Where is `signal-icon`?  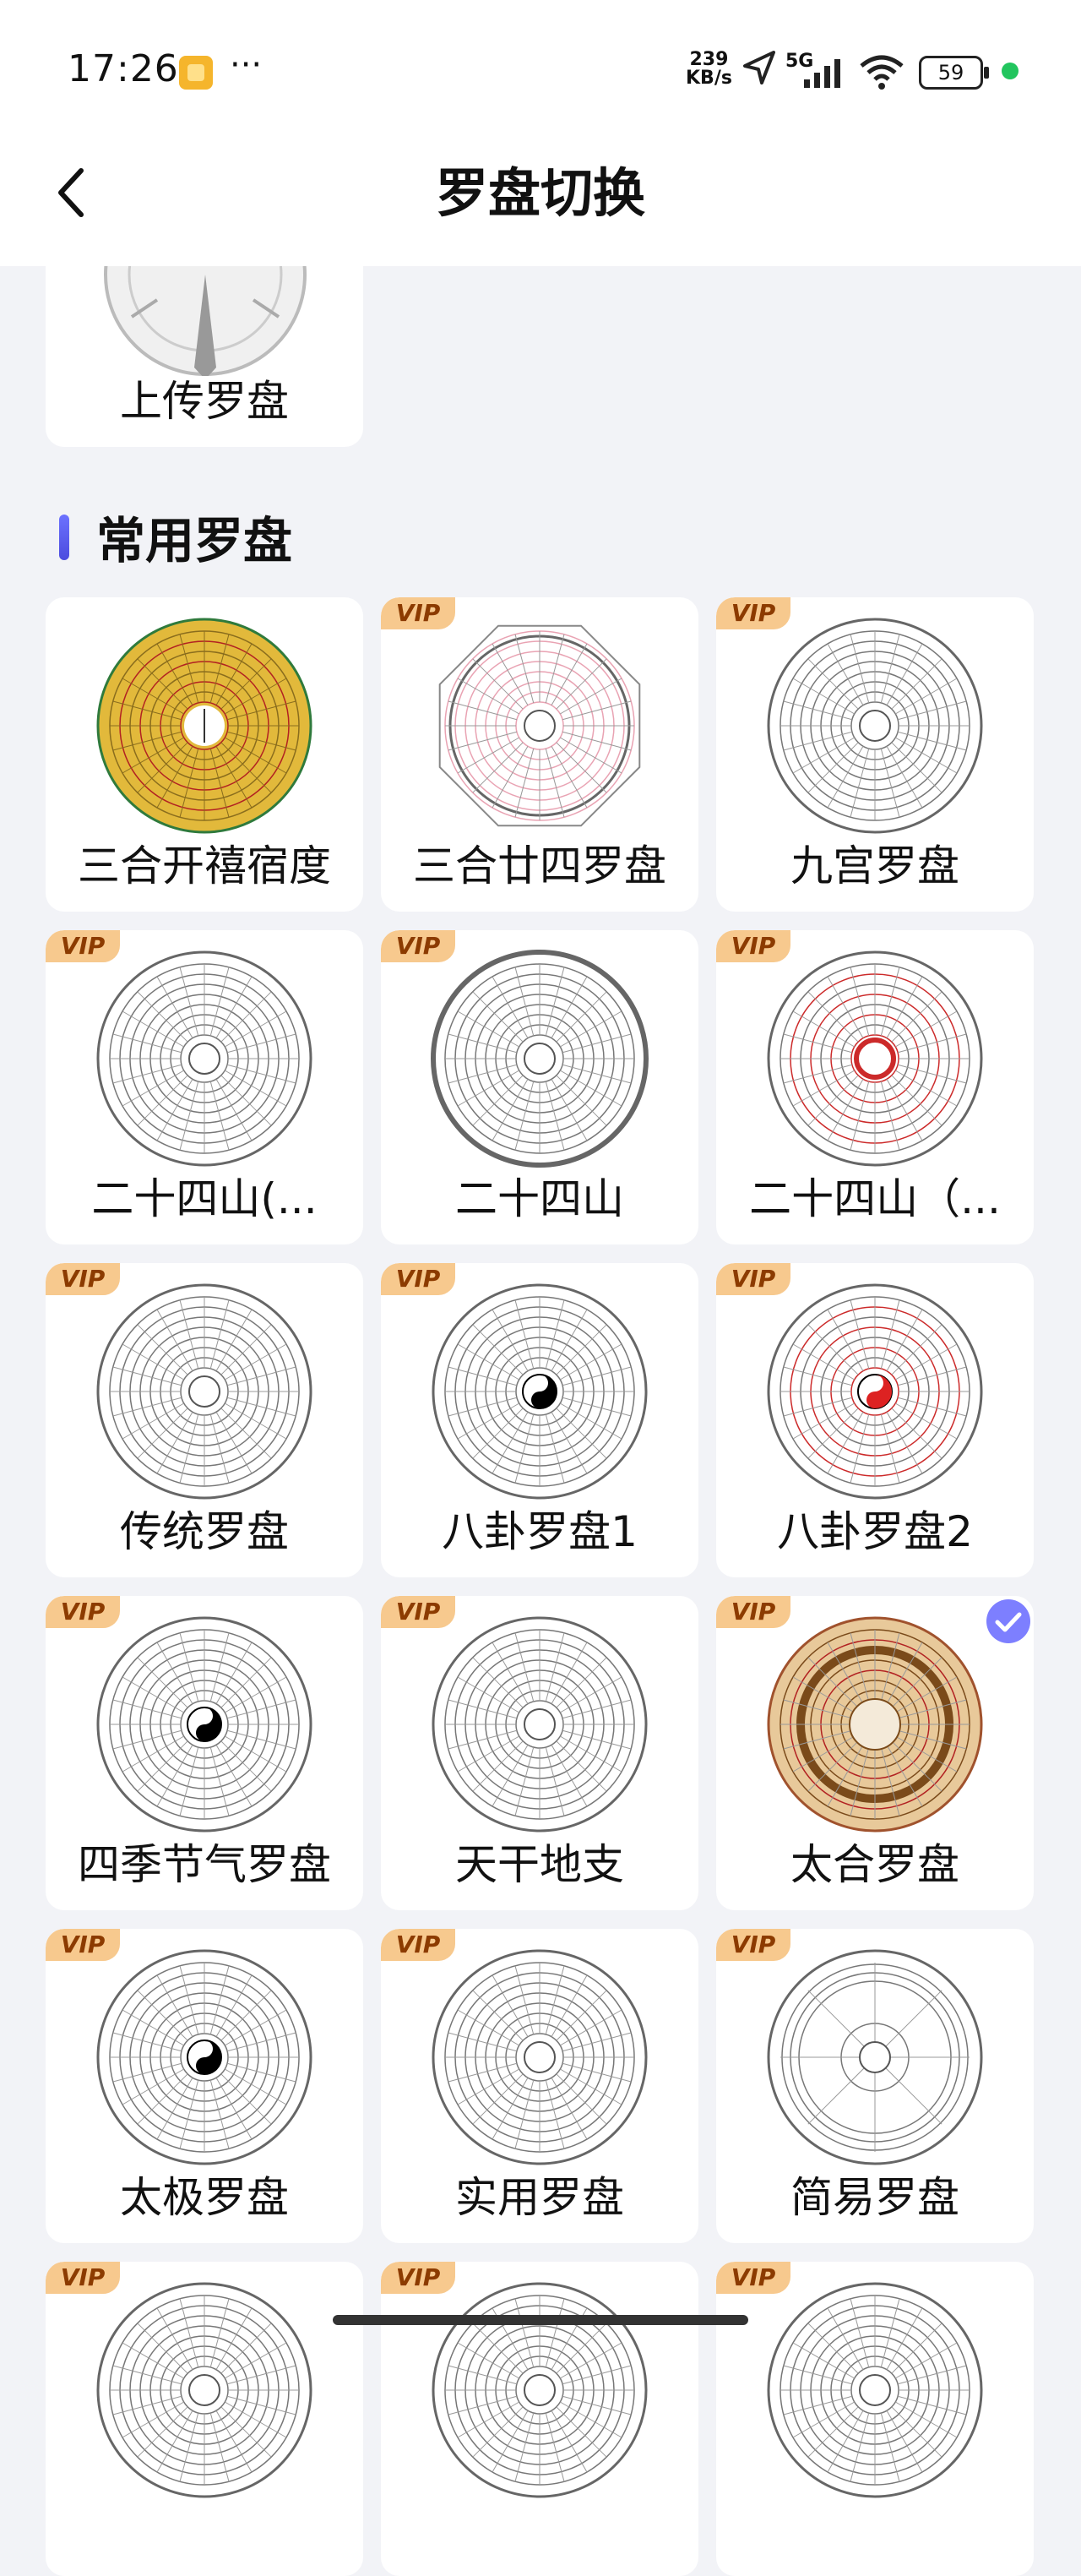 signal-icon is located at coordinates (822, 73).